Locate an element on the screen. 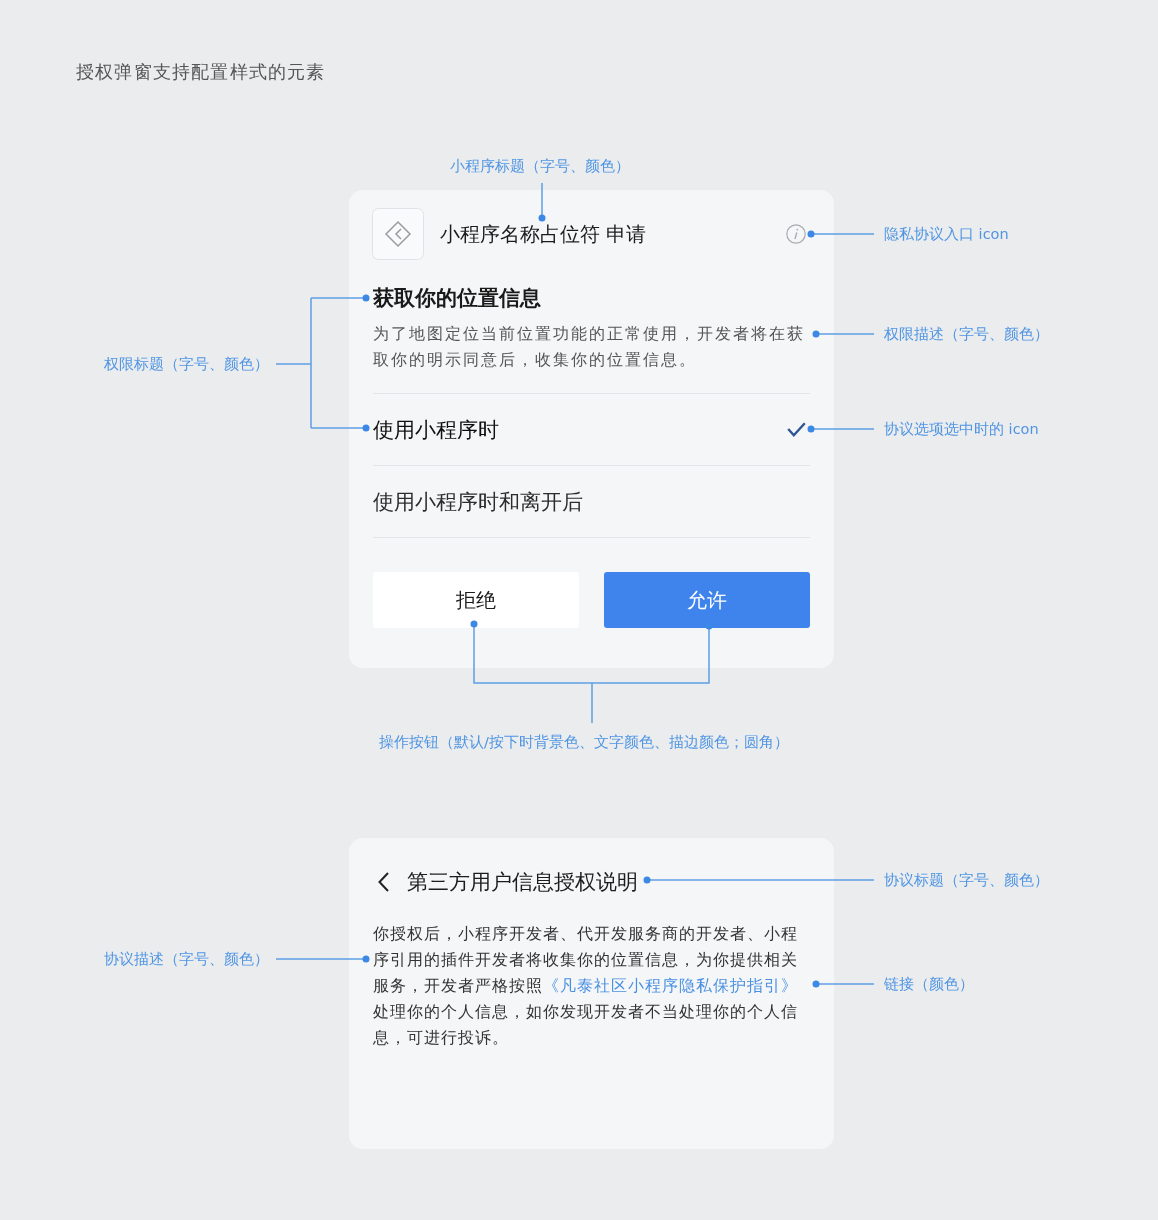 This screenshot has width=1158, height=1220. annotation-label: 协议描述（字号、颜色） is located at coordinates (186, 959).